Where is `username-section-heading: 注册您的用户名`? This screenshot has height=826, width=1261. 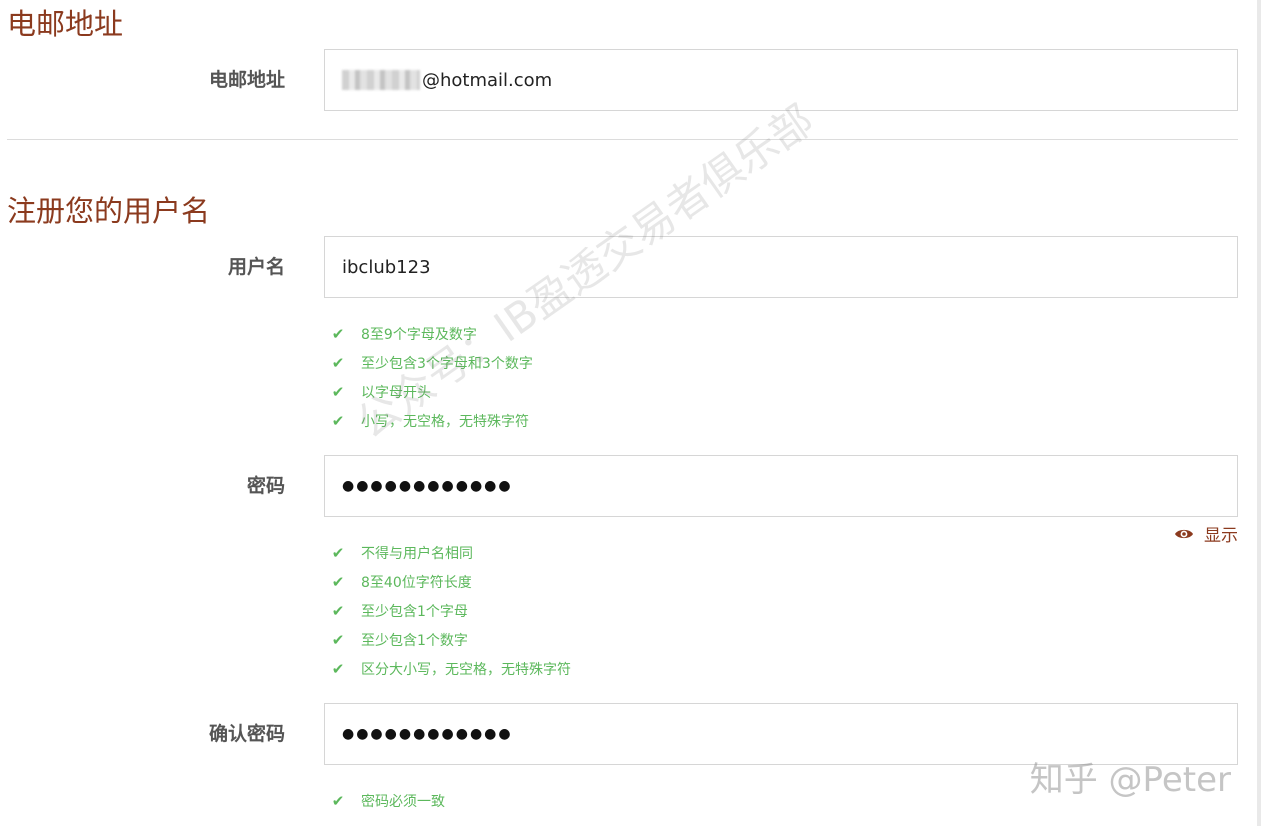 username-section-heading: 注册您的用户名 is located at coordinates (109, 211).